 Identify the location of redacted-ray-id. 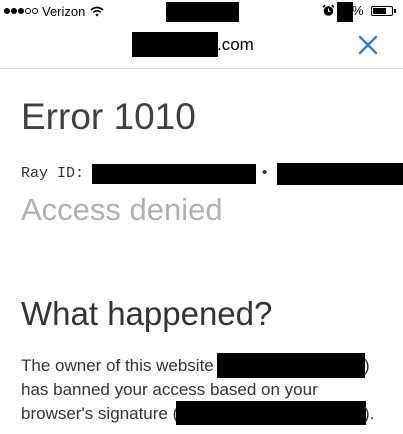
(174, 174).